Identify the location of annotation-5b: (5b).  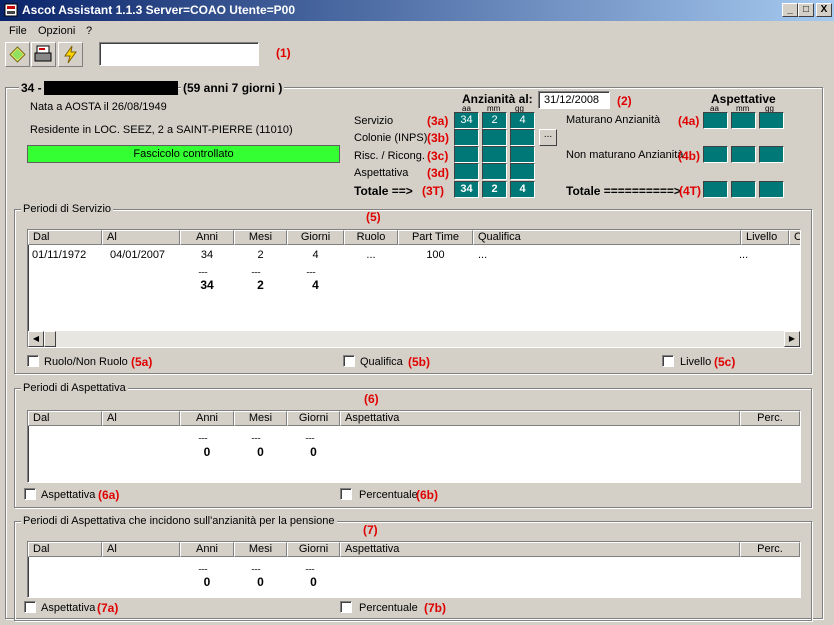
(419, 362).